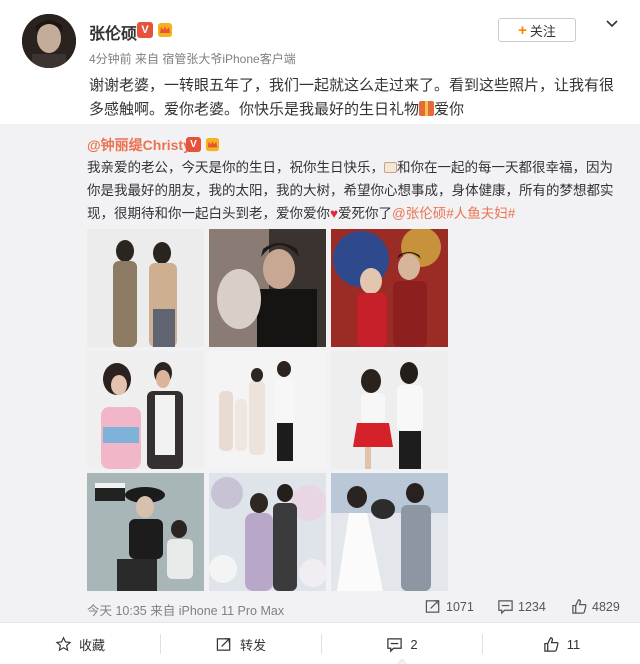 The width and height of the screenshot is (640, 664). What do you see at coordinates (389, 532) in the screenshot?
I see `photo-couple-wedding-dog` at bounding box center [389, 532].